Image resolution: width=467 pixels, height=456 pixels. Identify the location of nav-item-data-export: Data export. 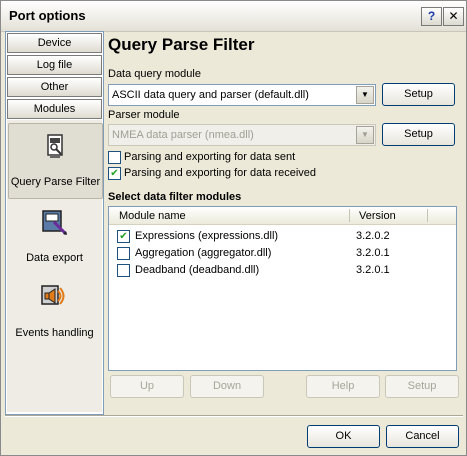
(54, 237).